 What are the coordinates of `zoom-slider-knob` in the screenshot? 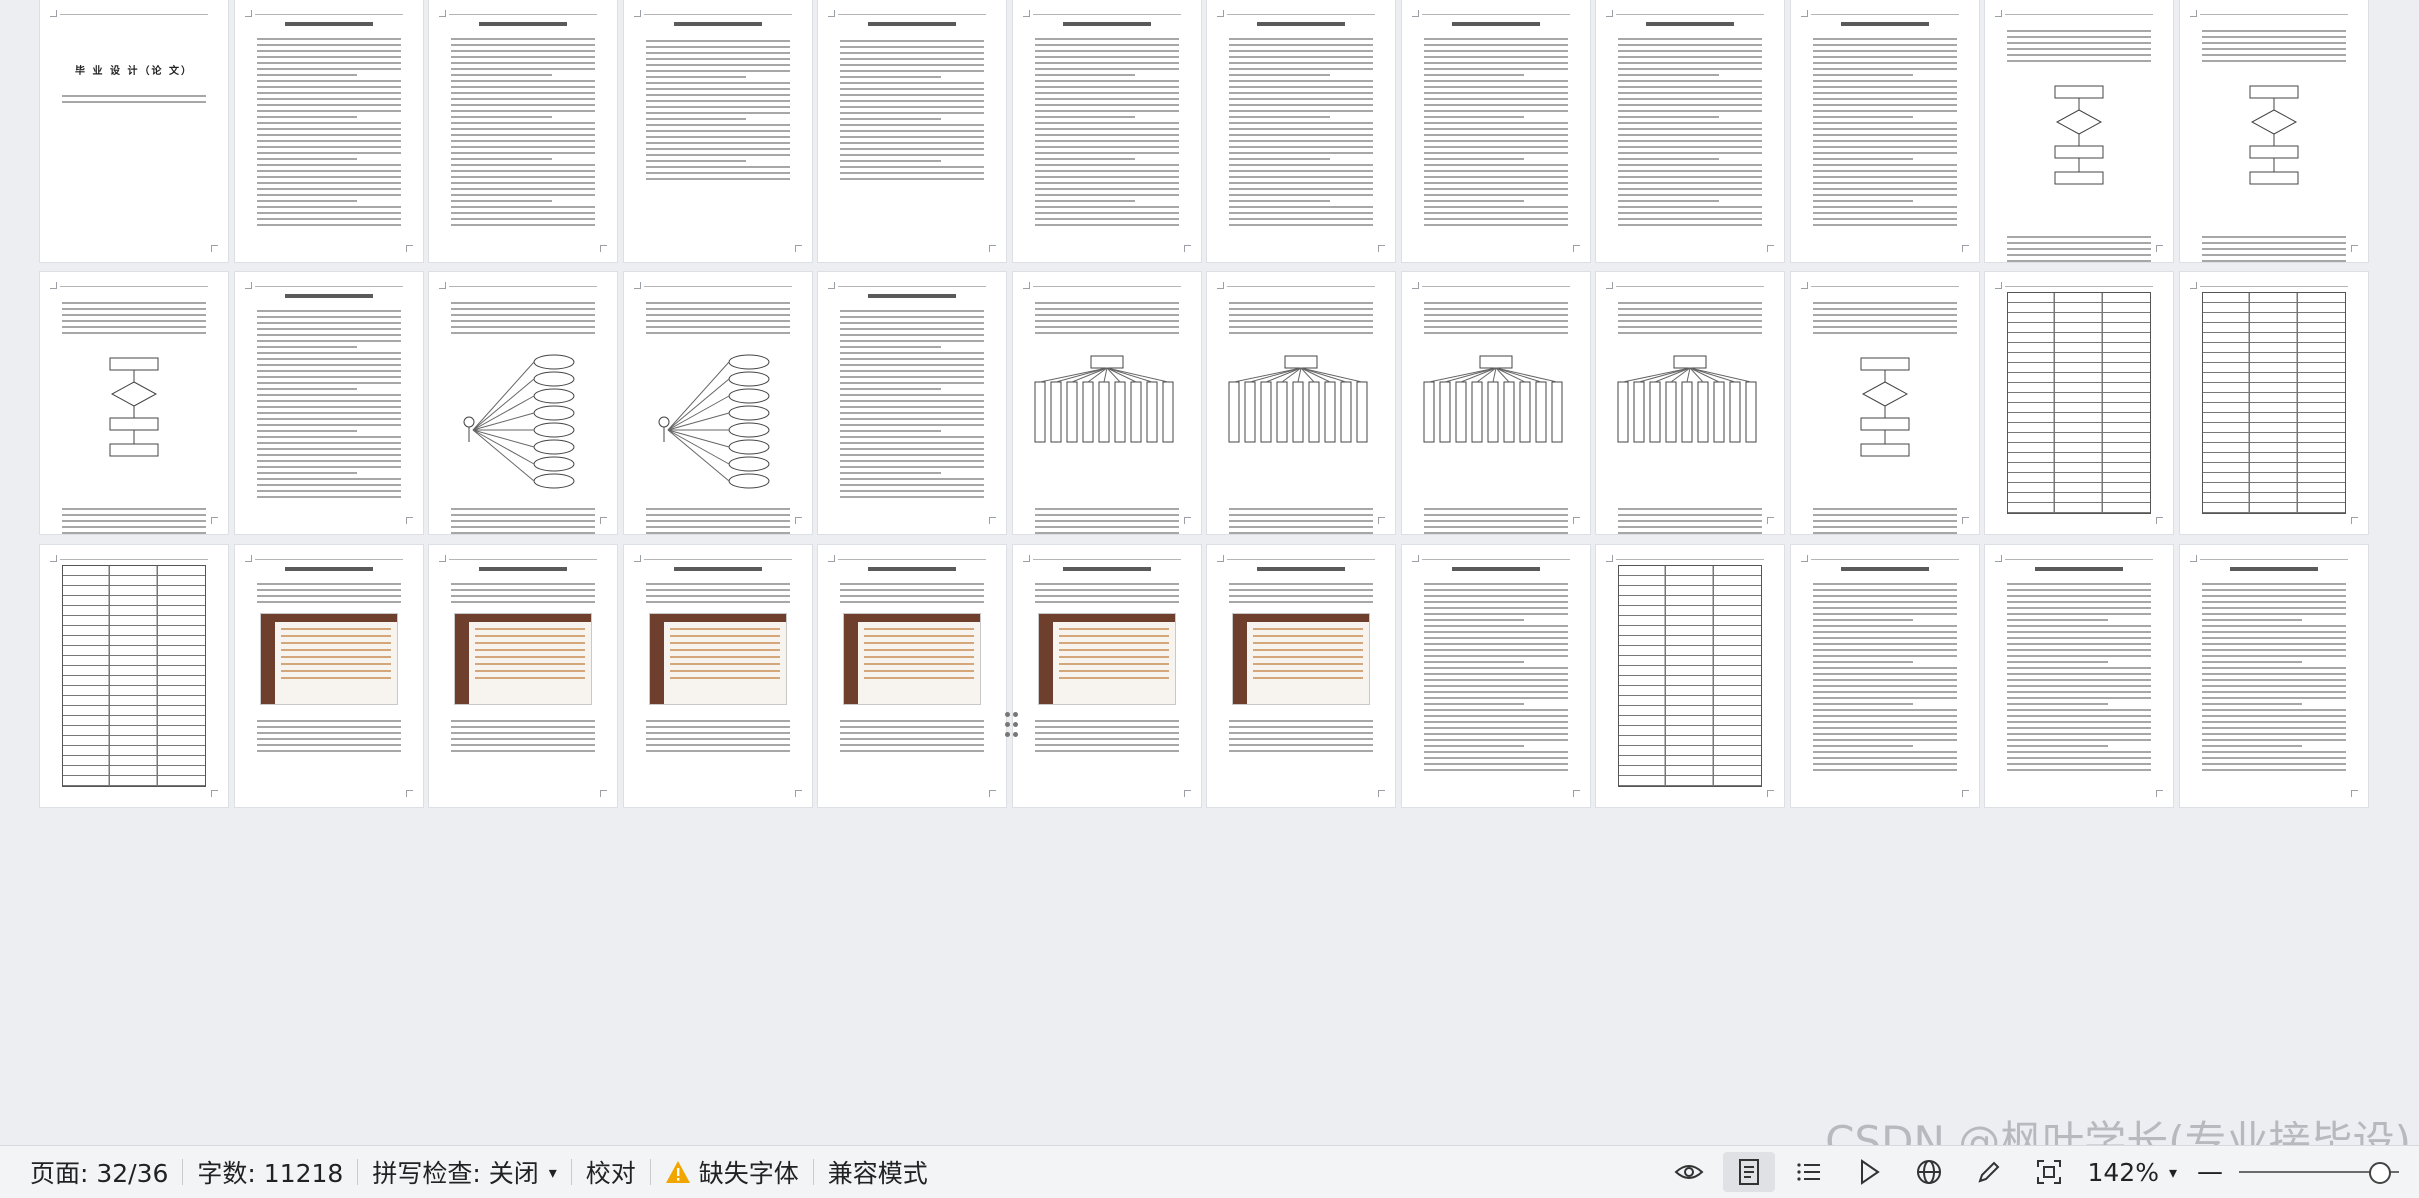 It's located at (2380, 1173).